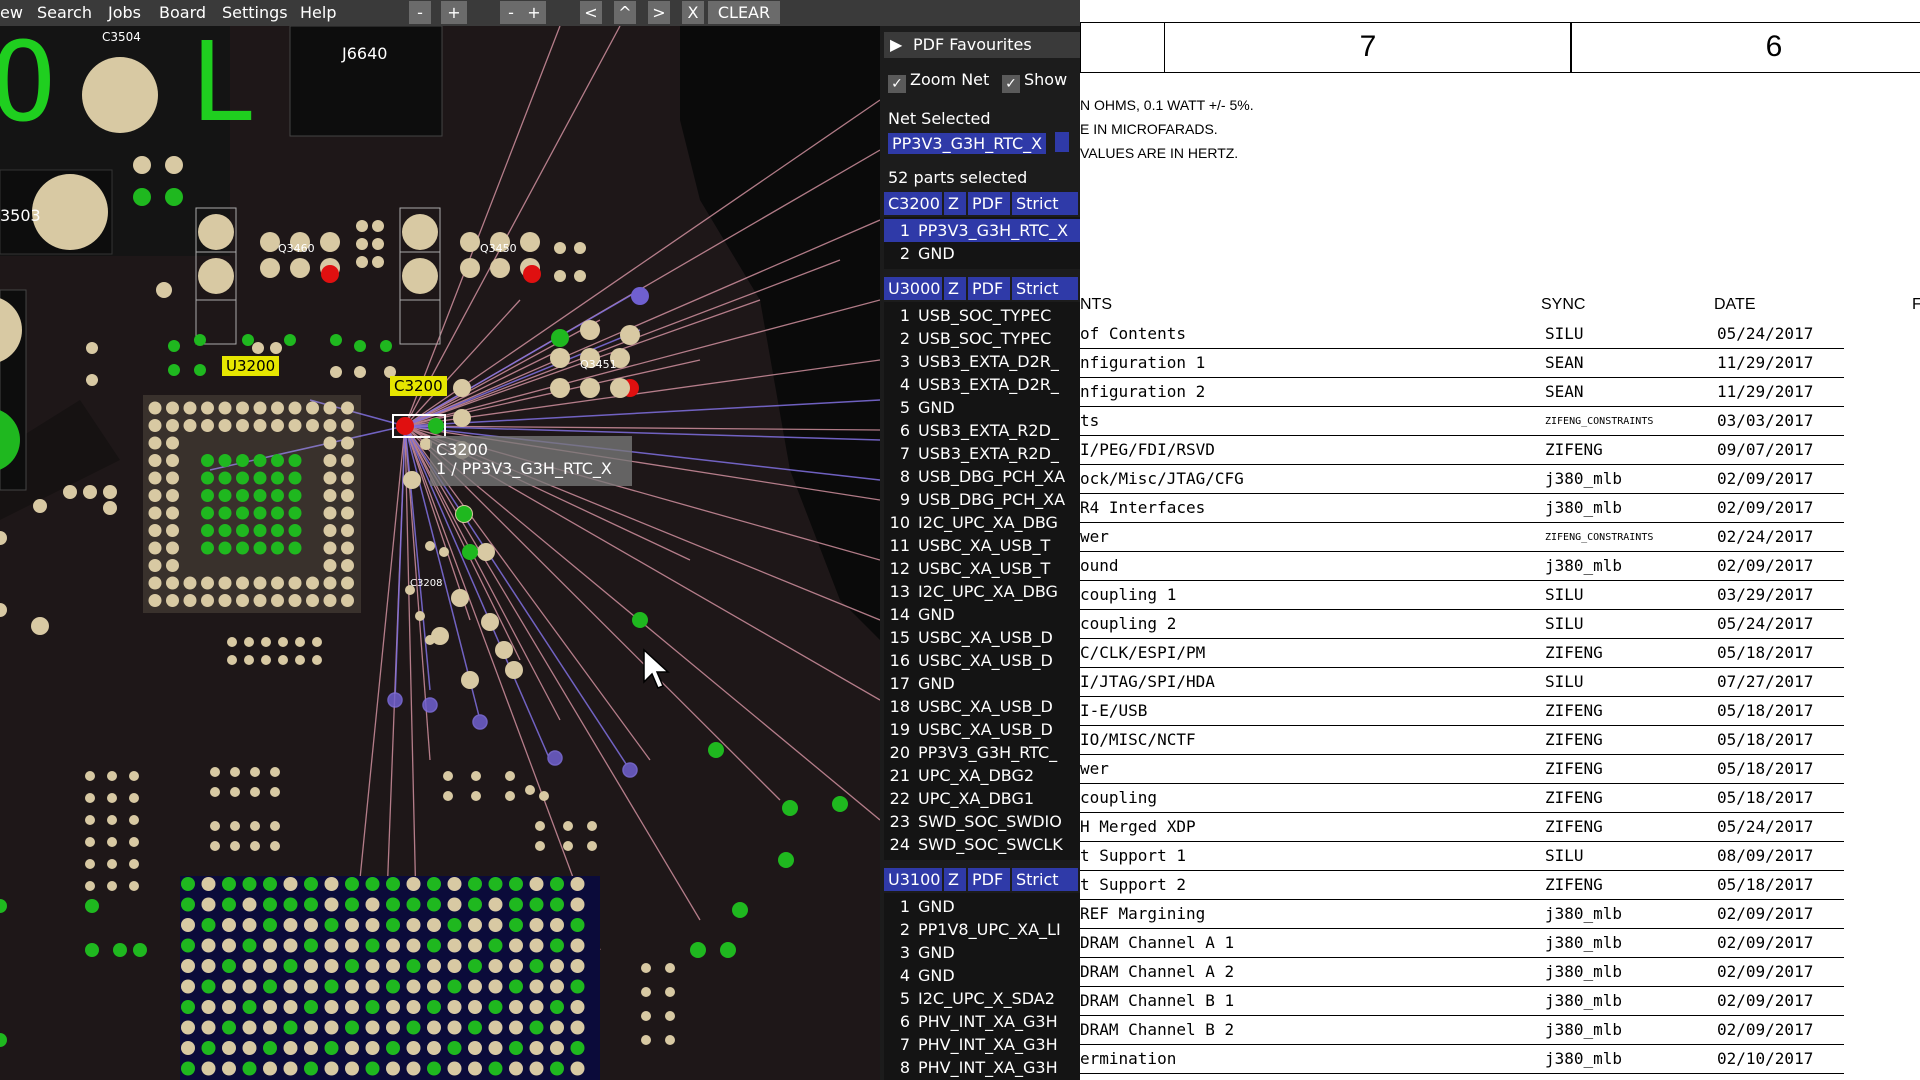  Describe the element at coordinates (1462, 682) in the screenshot. I see `table-row: I/JTAG/SPI/HDA SILU 07/27/2017` at that location.